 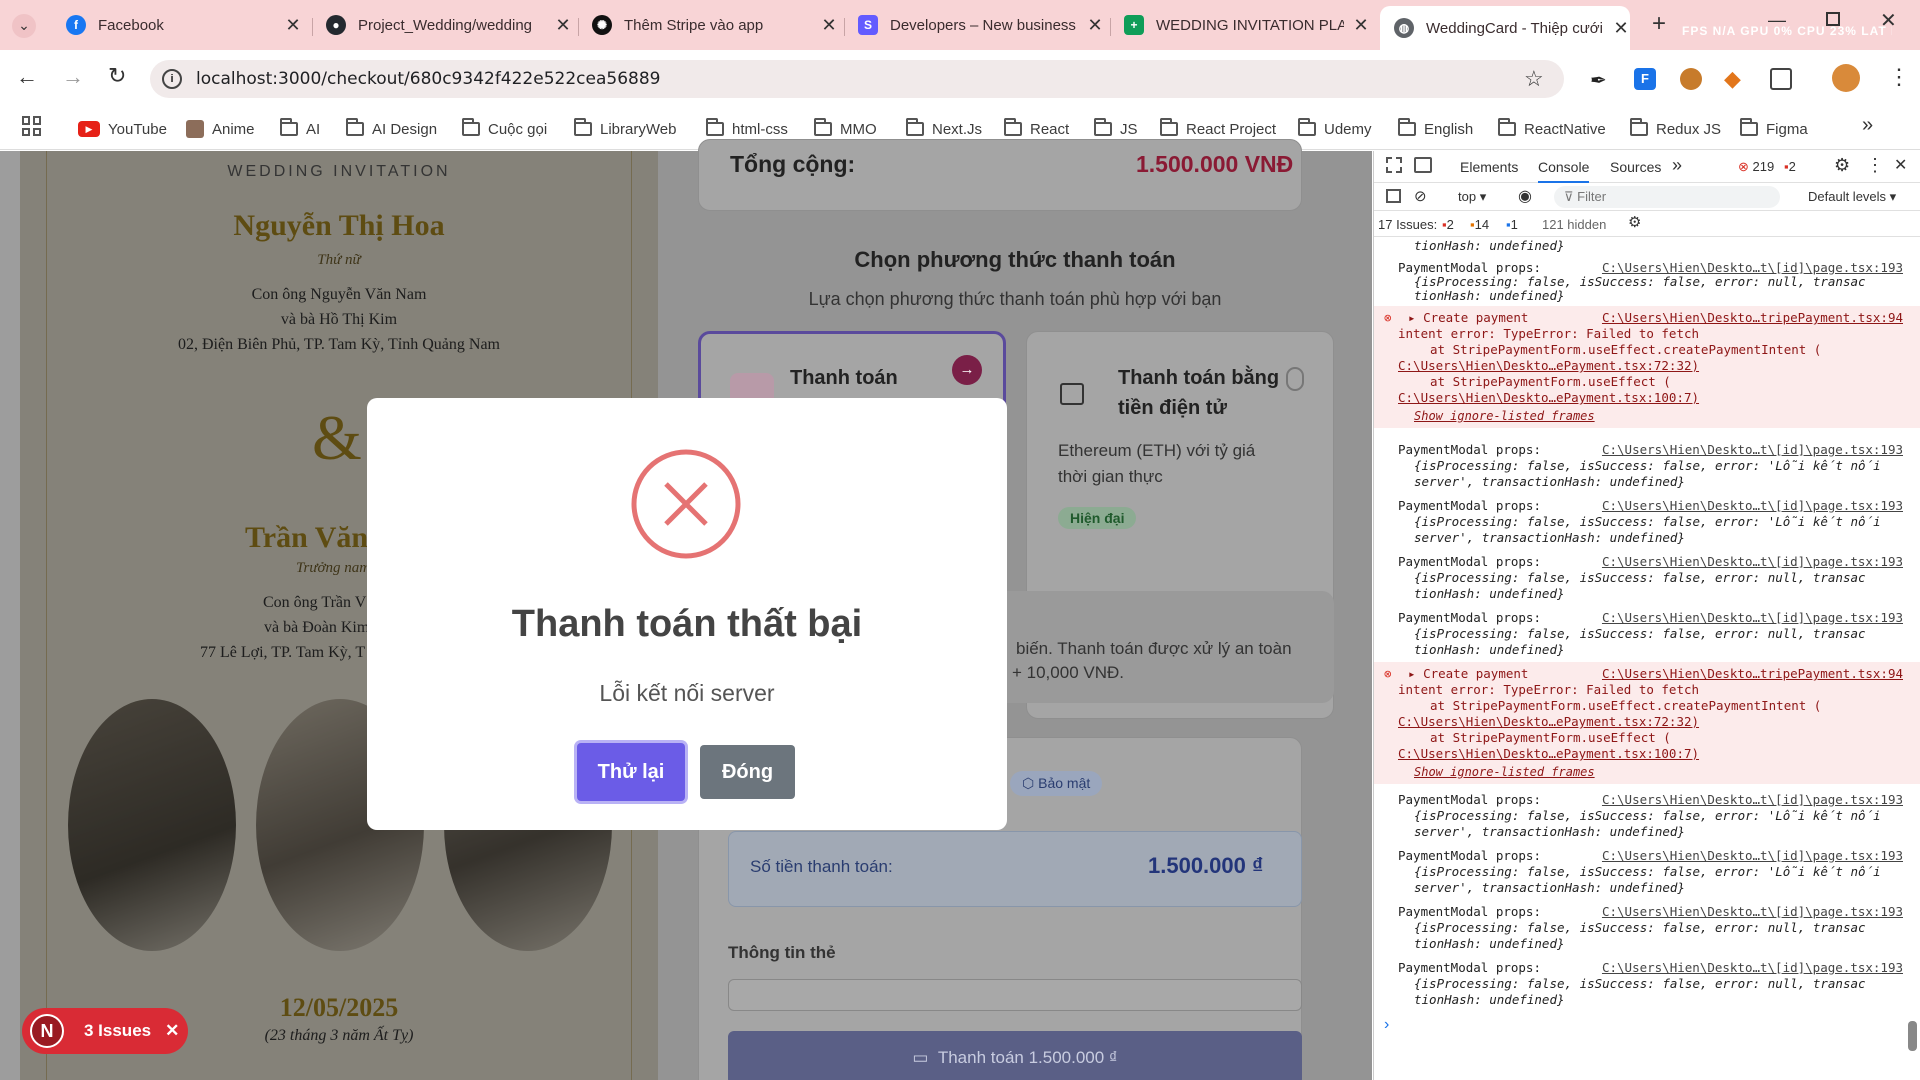 What do you see at coordinates (1393, 196) in the screenshot?
I see `sidebar-toggle-icon` at bounding box center [1393, 196].